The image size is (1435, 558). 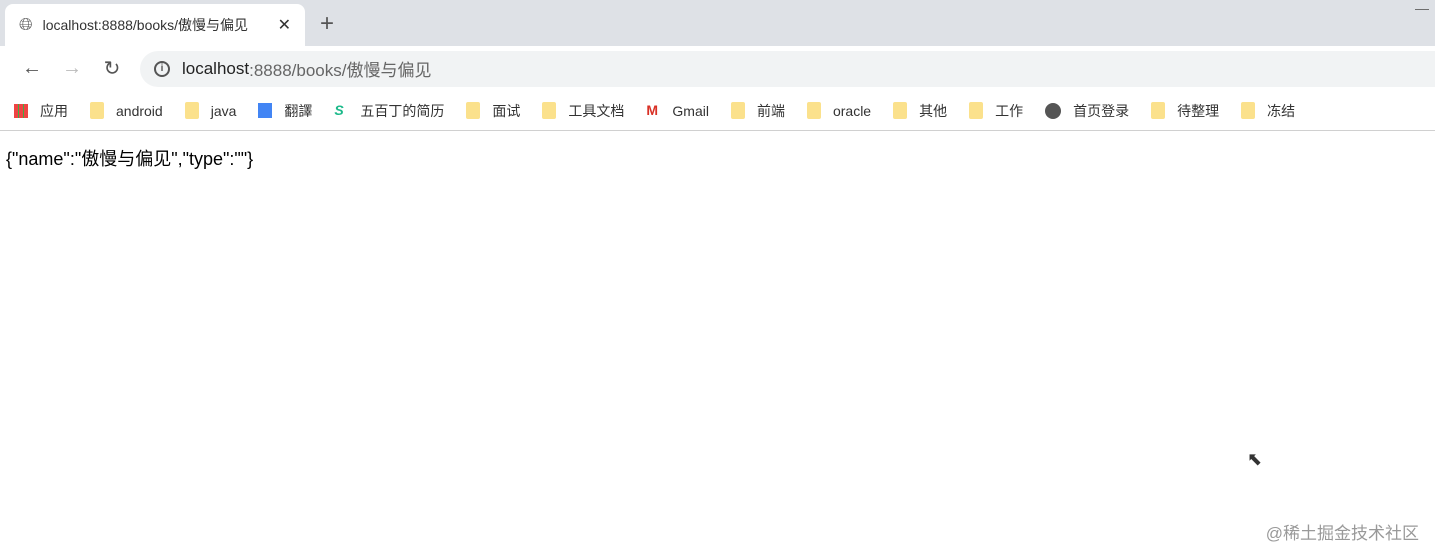 What do you see at coordinates (223, 110) in the screenshot?
I see `bookmark-label: java` at bounding box center [223, 110].